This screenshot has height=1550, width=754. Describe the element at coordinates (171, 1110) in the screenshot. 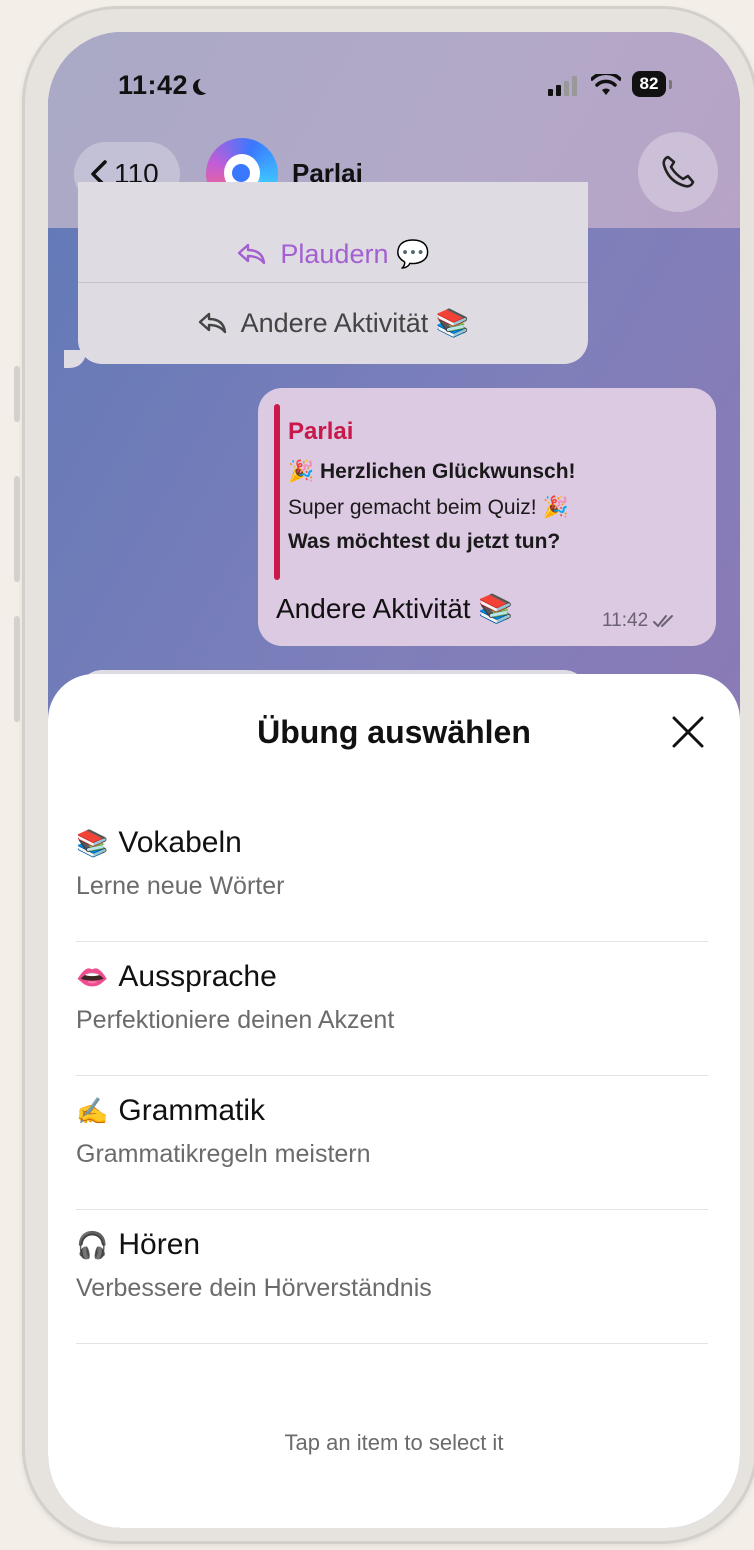

I see `option-title: ✍️ Grammatik` at that location.